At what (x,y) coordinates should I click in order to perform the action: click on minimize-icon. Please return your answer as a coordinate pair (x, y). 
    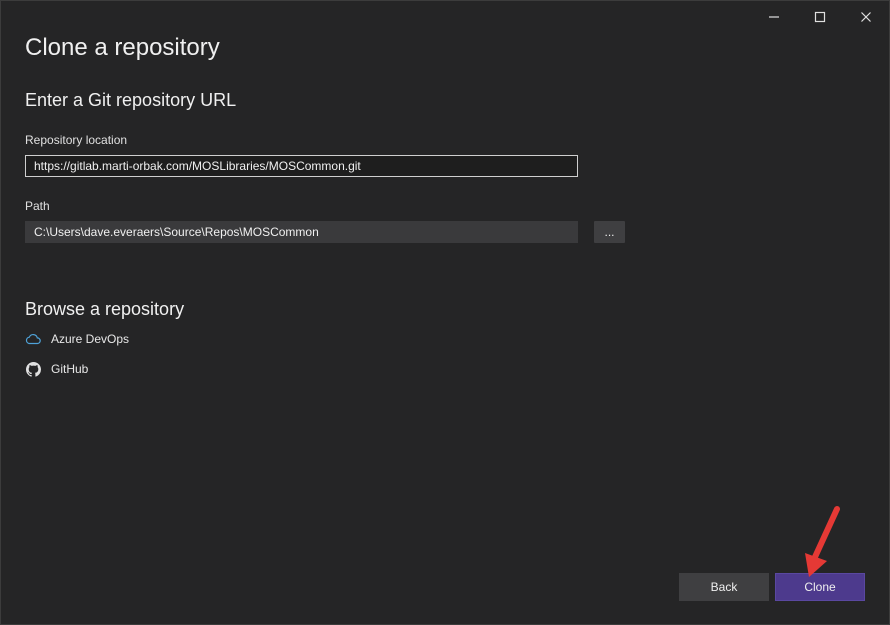
    Looking at the image, I should click on (774, 17).